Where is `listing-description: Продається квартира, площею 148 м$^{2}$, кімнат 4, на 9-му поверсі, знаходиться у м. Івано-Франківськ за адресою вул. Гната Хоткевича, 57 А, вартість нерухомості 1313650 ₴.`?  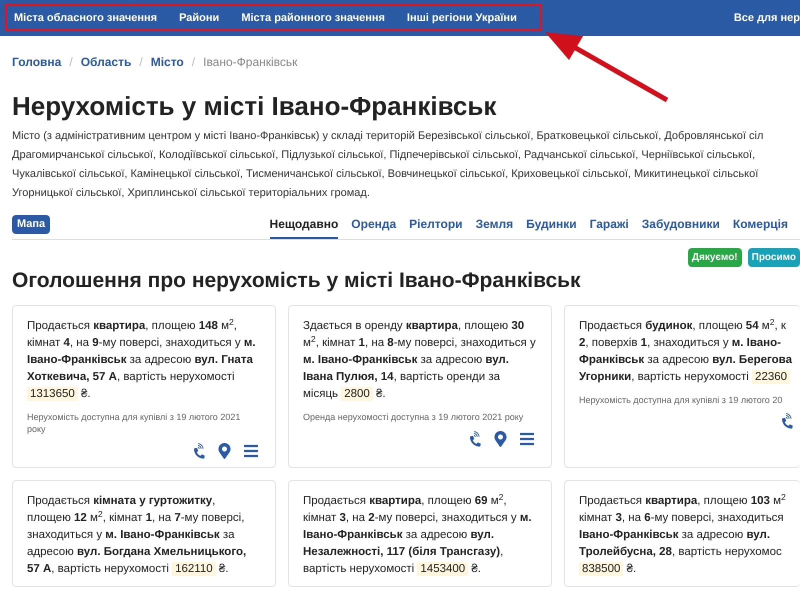 listing-description: Продається квартира, площею 148 м$^{2}$, кімнат 4, на 9-му поверсі, знаходиться у м. Івано-Франківськ за адресою вул. Гната Хоткевича, 57 А, вартість нерухомості 1313650 ₴. is located at coordinates (142, 360).